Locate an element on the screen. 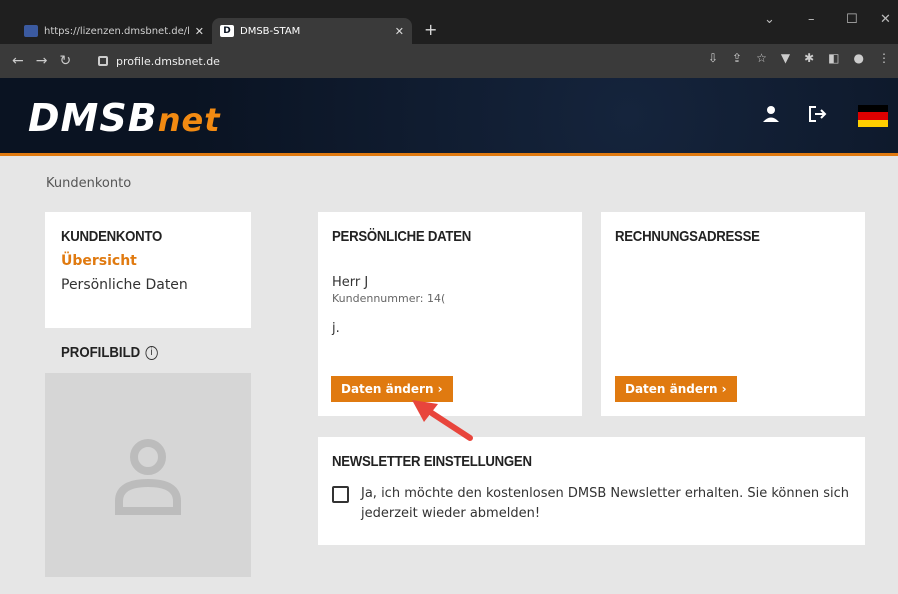 Image resolution: width=898 pixels, height=594 pixels. newsletter-title: NEWSLETTER EINSTELLUNGEN is located at coordinates (432, 461).